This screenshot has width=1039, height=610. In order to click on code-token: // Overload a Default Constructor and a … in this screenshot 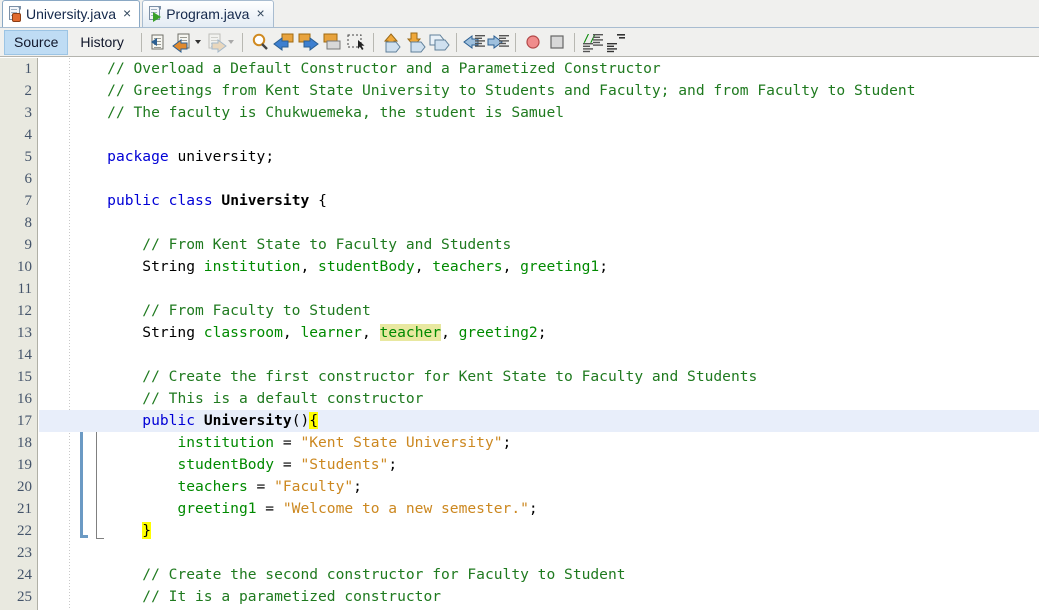, I will do `click(384, 68)`.